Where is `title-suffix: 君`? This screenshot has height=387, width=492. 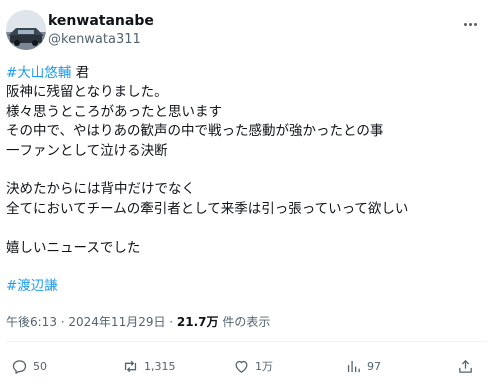
title-suffix: 君 is located at coordinates (80, 73).